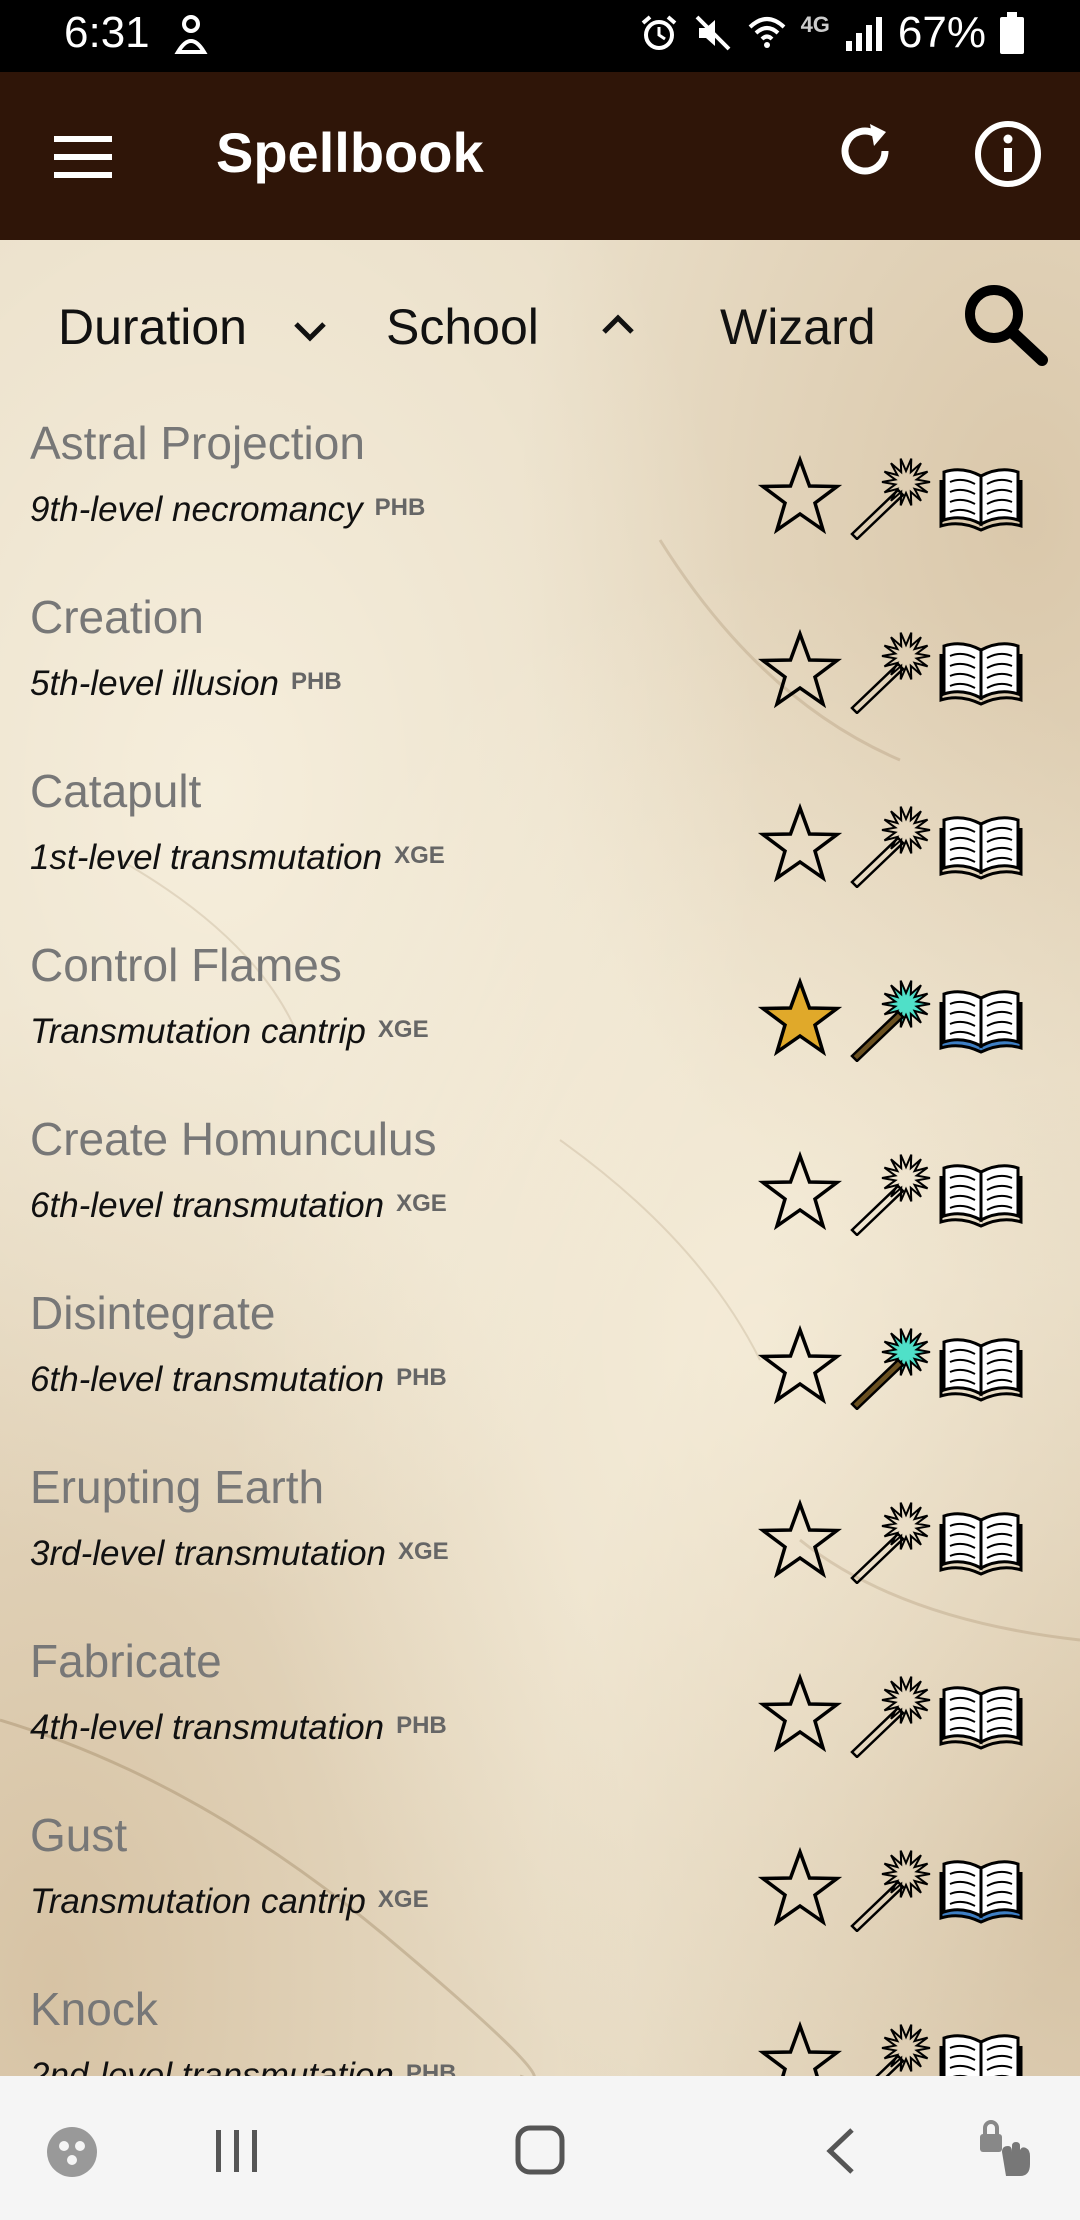 The image size is (1080, 2220). I want to click on class-filter: Wizard, so click(798, 327).